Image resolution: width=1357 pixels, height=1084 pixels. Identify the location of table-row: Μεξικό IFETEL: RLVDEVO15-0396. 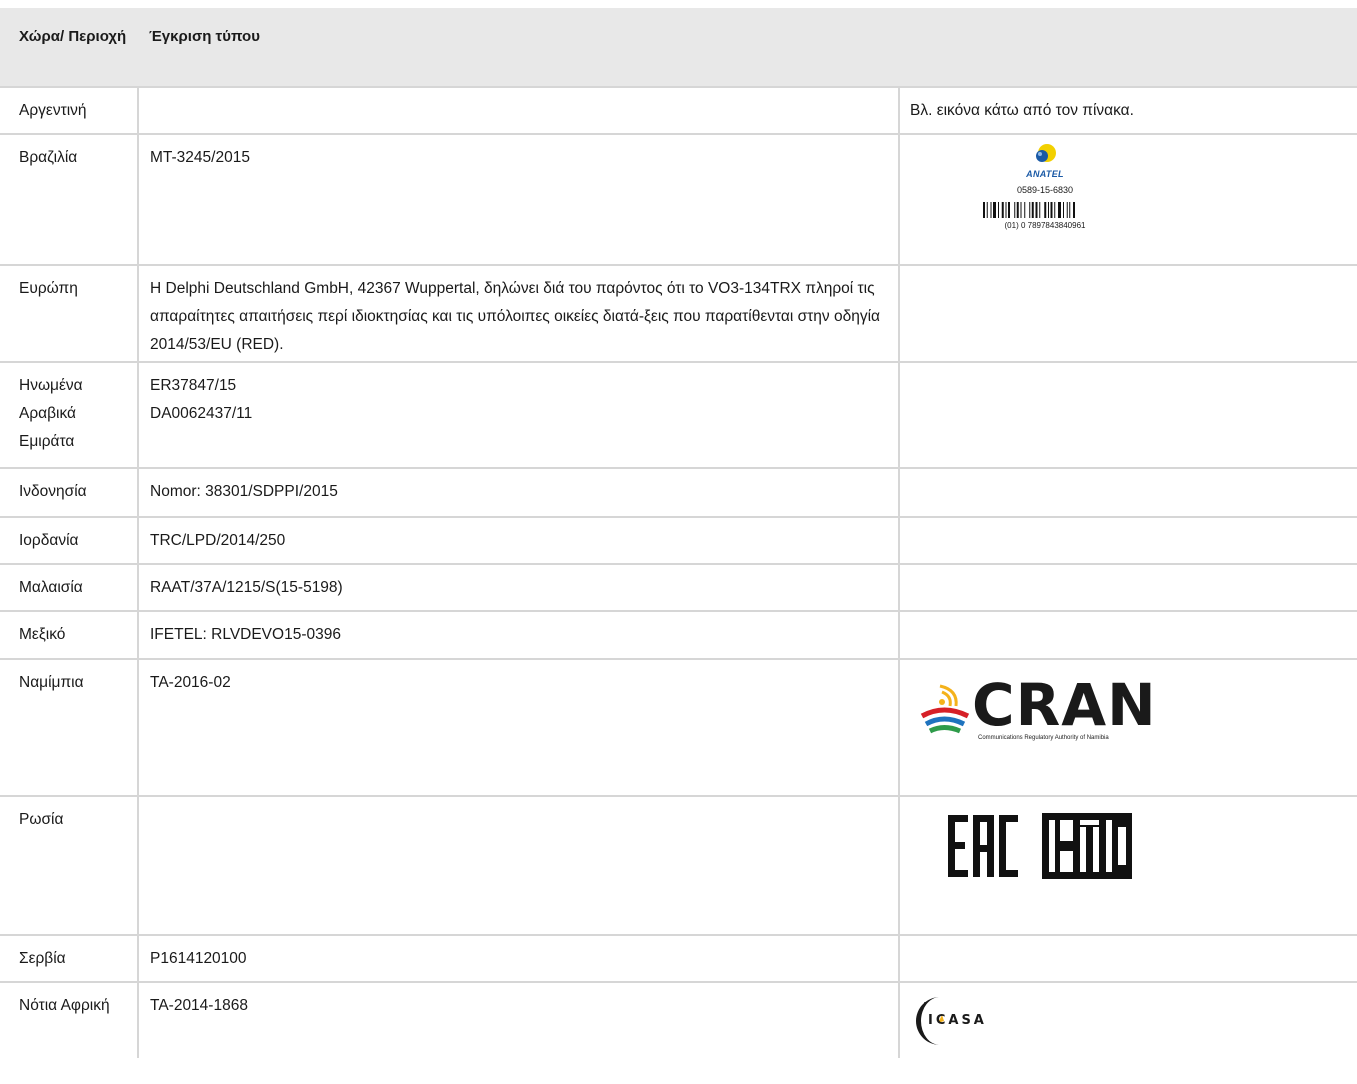
(678, 634).